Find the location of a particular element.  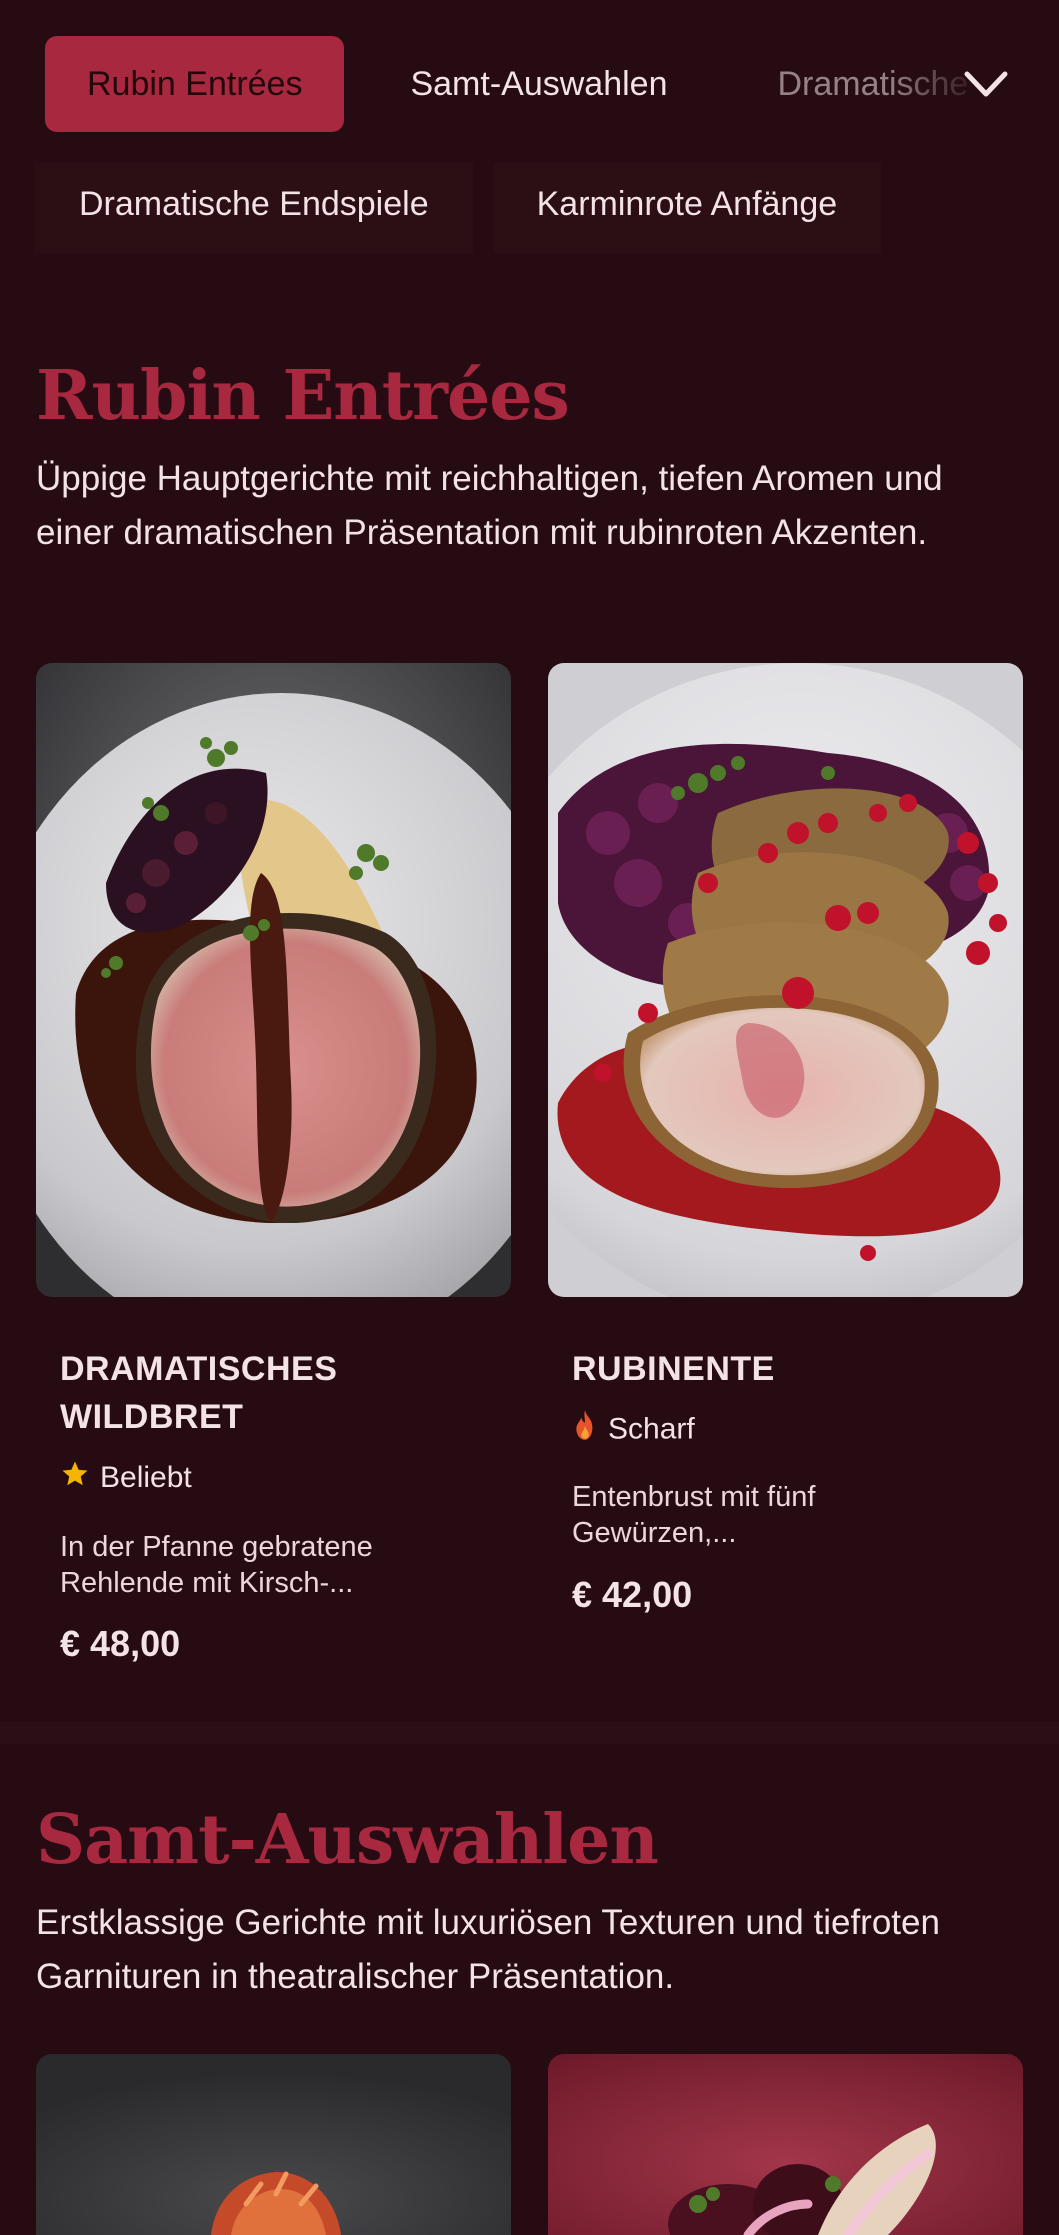

dish-name: RUBINENTE is located at coordinates (673, 1369).